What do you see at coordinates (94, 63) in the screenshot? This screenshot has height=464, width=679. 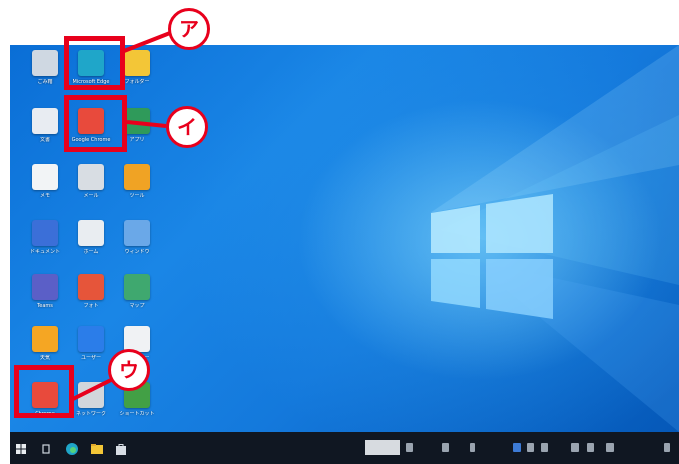 I see `highlight-box-a` at bounding box center [94, 63].